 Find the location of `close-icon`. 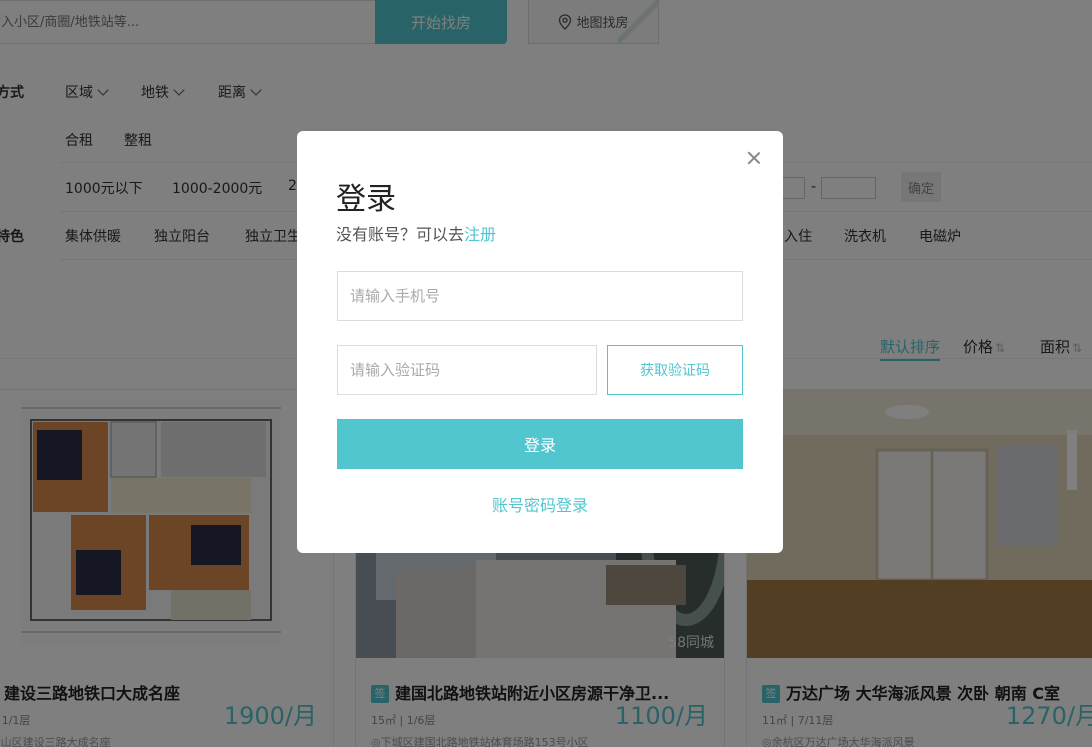

close-icon is located at coordinates (754, 158).